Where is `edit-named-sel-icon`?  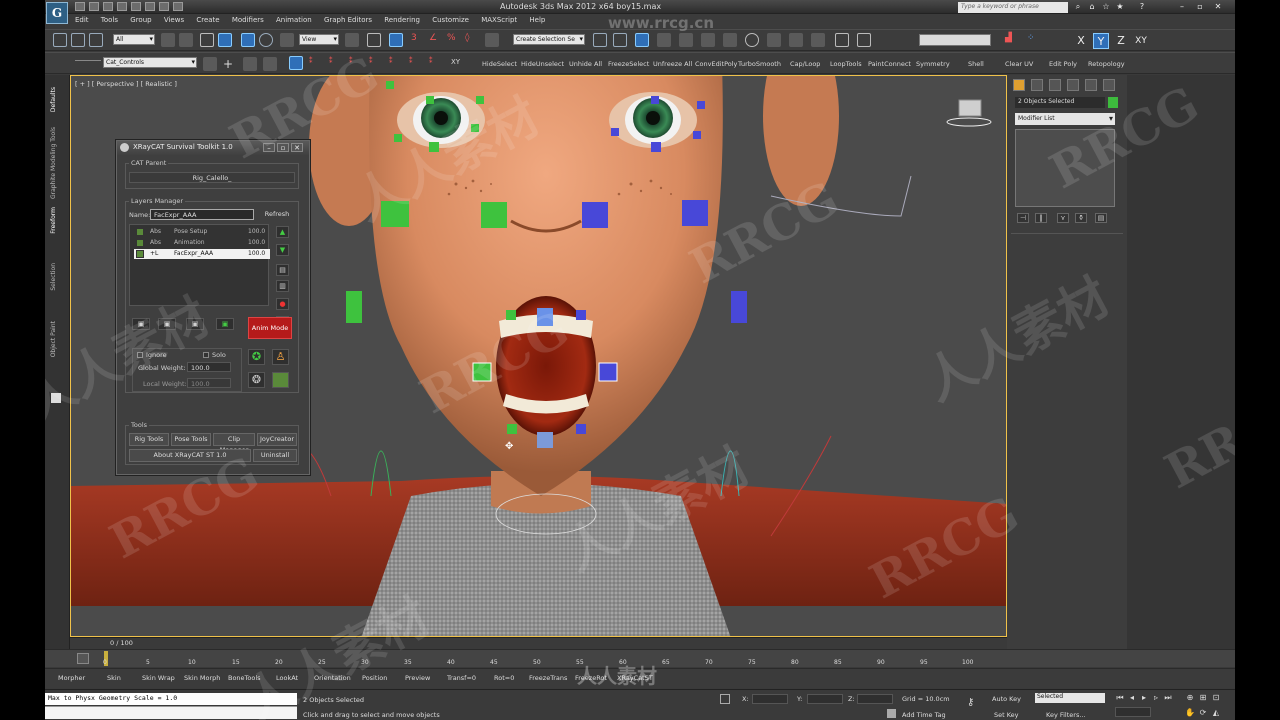 edit-named-sel-icon is located at coordinates (492, 40).